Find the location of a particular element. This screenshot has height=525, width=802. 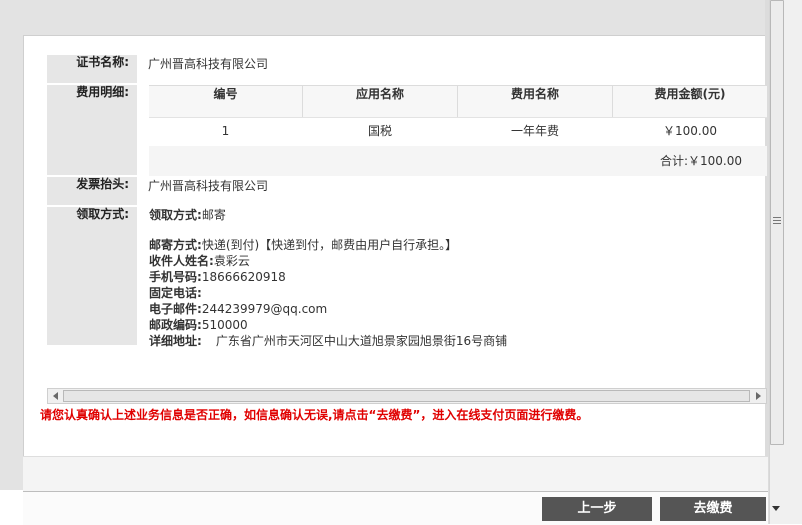

landline-phone: 固定电话: is located at coordinates (175, 293).